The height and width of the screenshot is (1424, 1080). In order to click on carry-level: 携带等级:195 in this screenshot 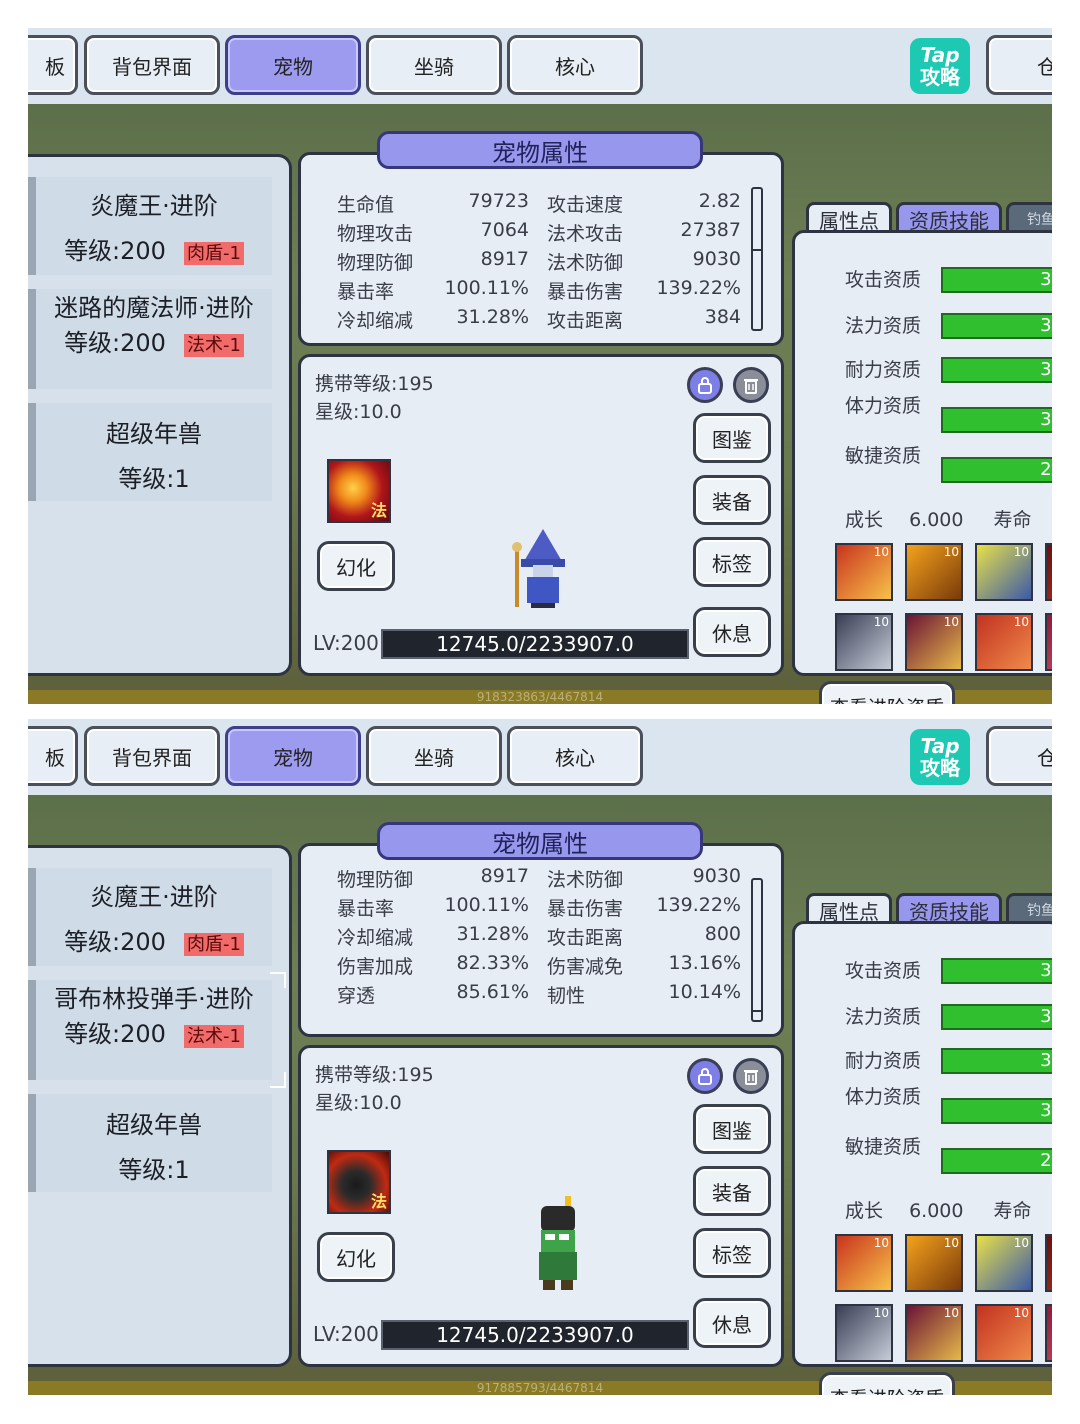, I will do `click(374, 1075)`.